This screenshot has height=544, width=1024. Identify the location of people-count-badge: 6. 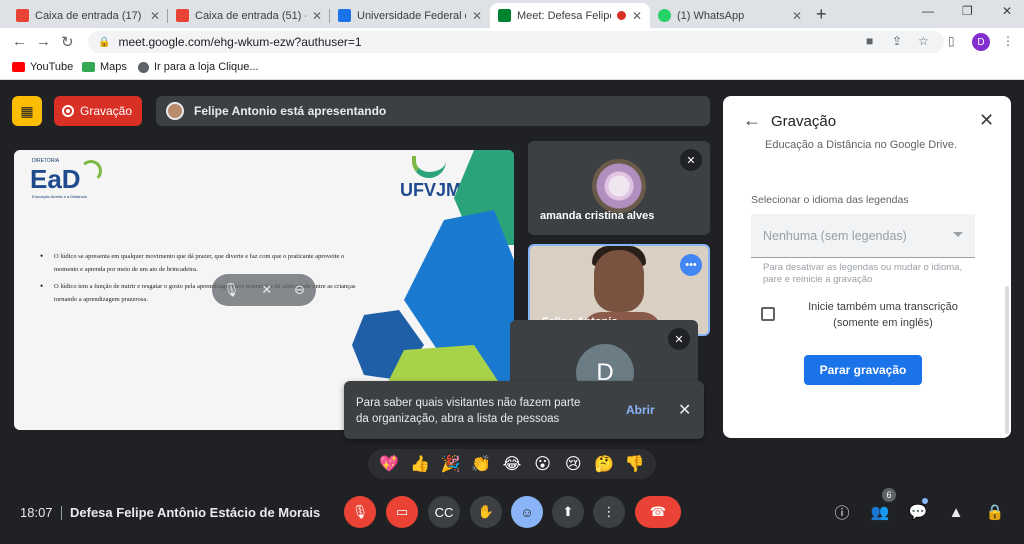
(889, 495).